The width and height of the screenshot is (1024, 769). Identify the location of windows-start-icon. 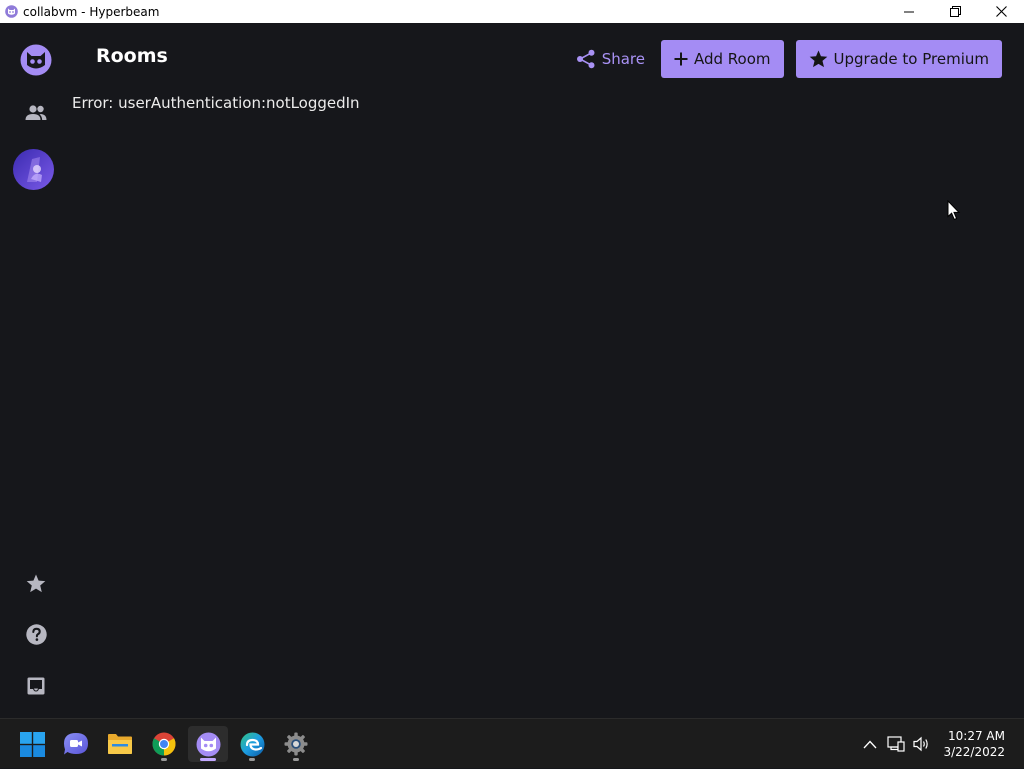
(32, 744).